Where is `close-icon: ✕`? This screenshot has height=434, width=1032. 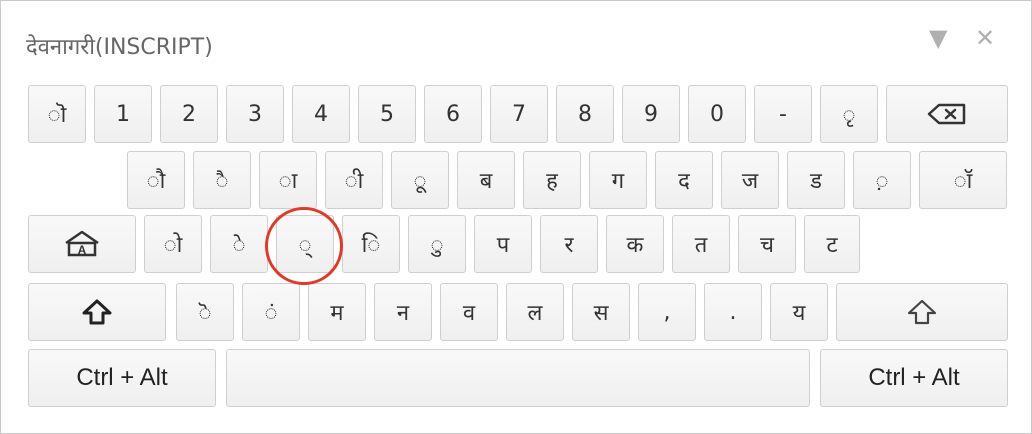
close-icon: ✕ is located at coordinates (985, 38).